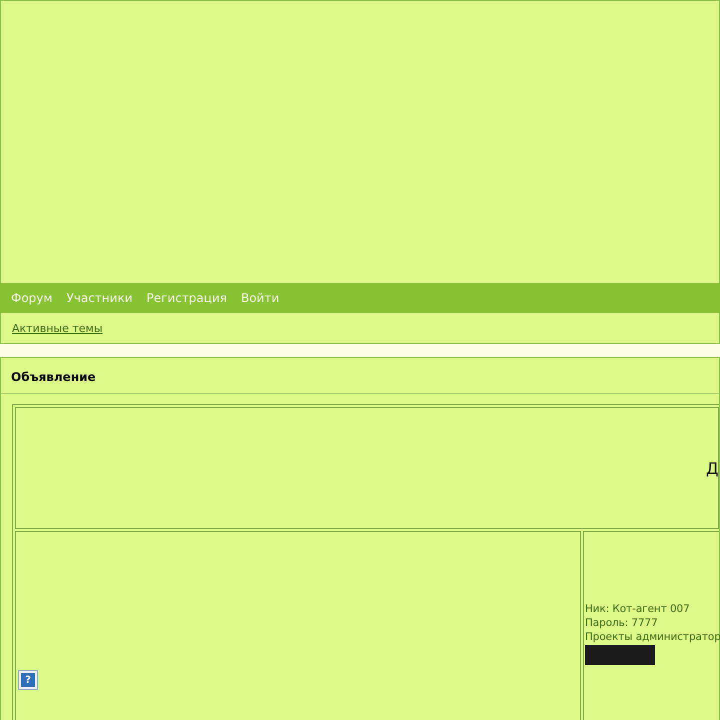  What do you see at coordinates (260, 298) in the screenshot?
I see `nav-link: Войти` at bounding box center [260, 298].